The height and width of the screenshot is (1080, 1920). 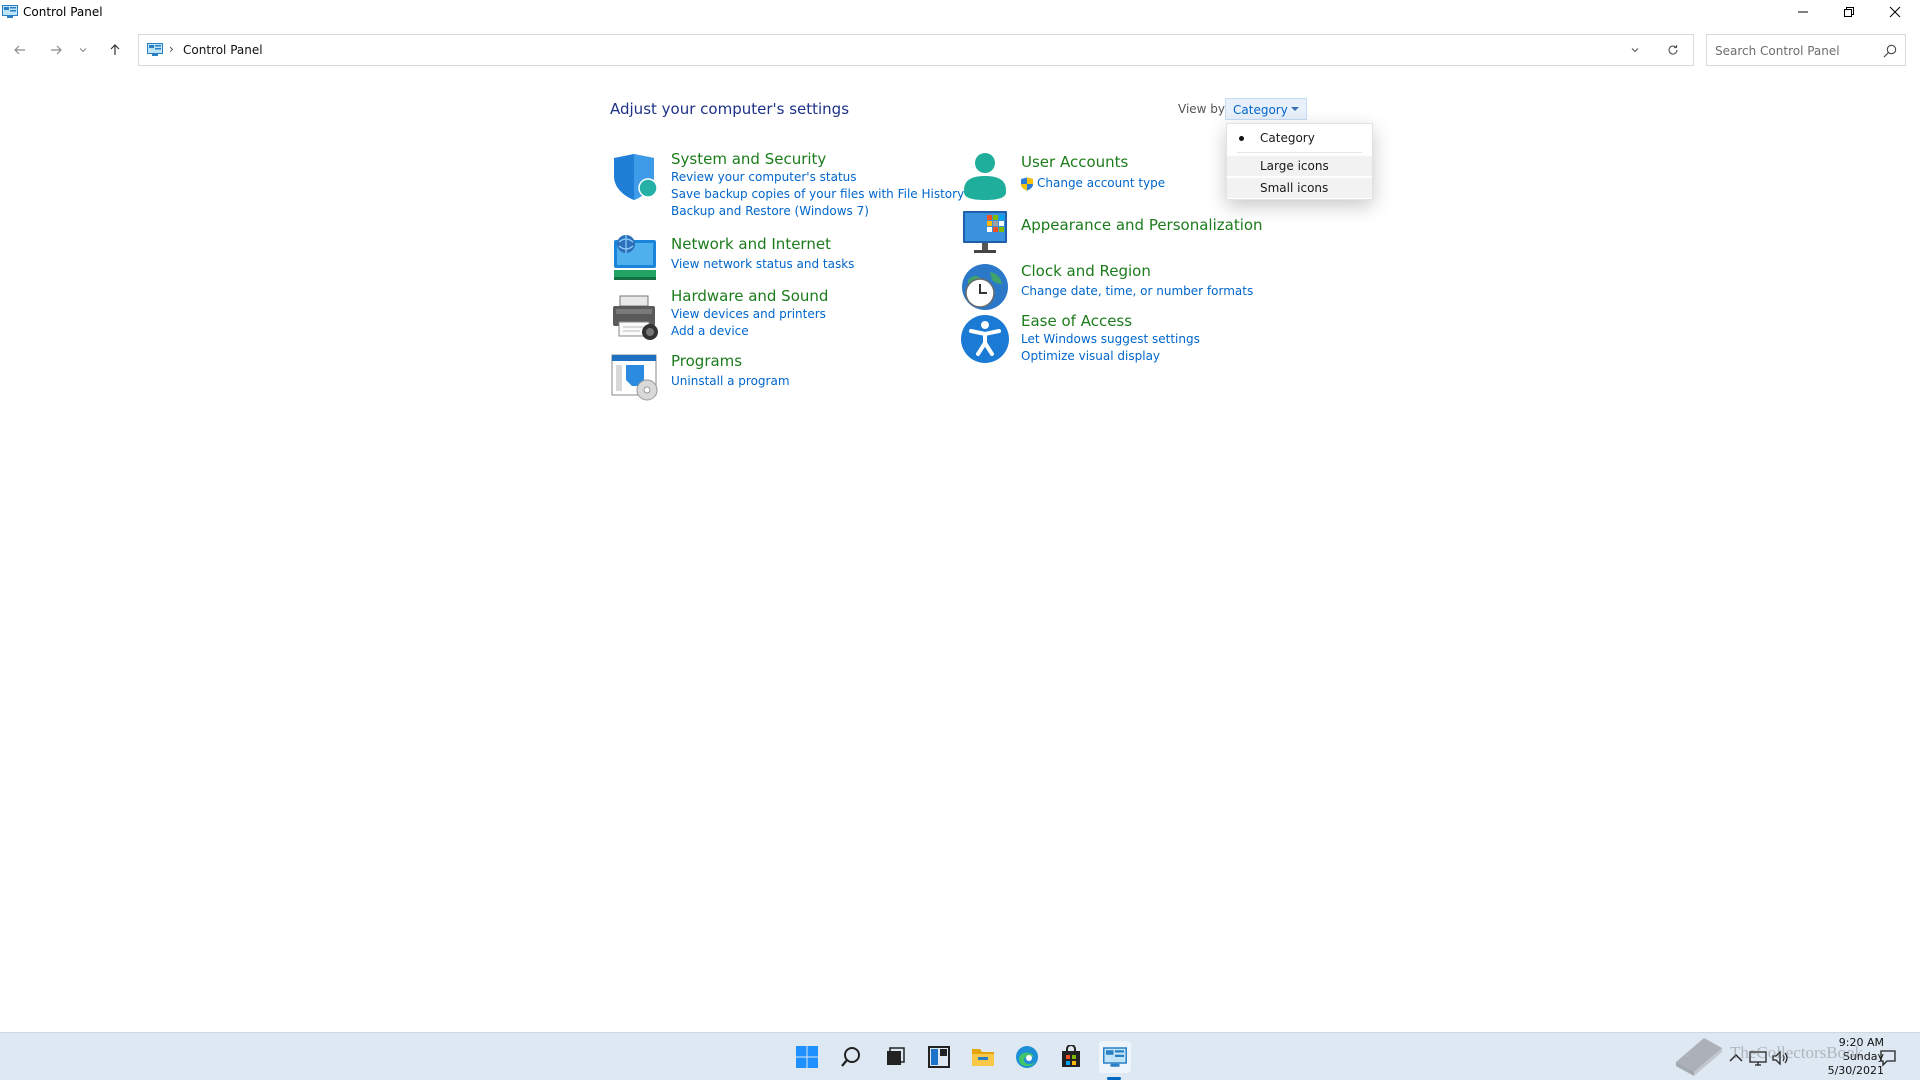 I want to click on option-label: Small icons, so click(x=1294, y=188).